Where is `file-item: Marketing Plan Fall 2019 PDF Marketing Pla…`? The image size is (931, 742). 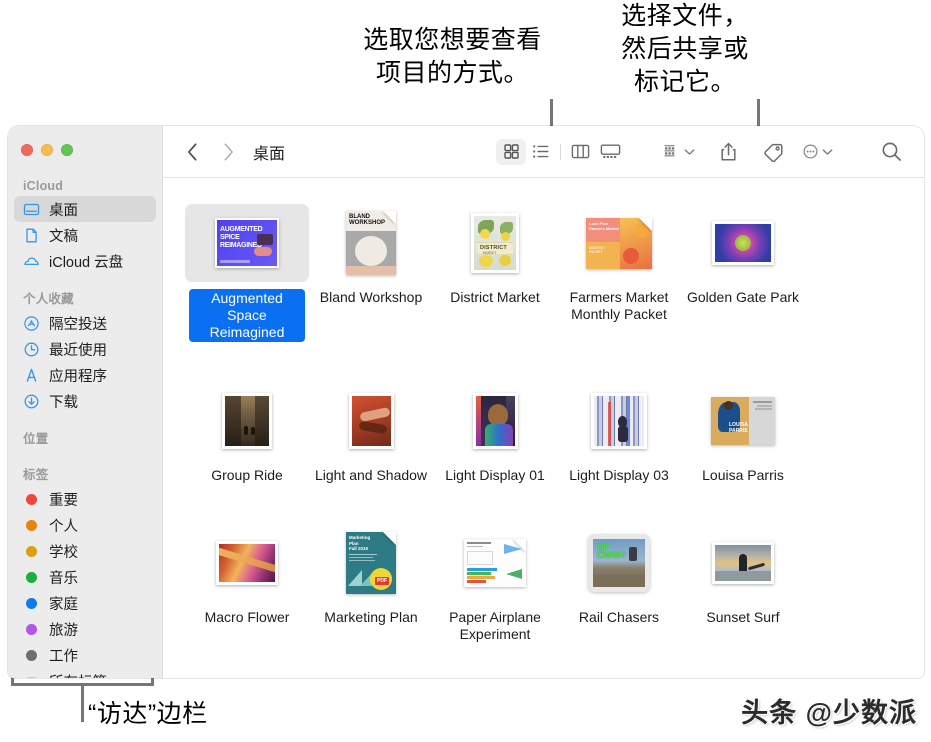 file-item: Marketing Plan Fall 2019 PDF Marketing Pla… is located at coordinates (371, 583).